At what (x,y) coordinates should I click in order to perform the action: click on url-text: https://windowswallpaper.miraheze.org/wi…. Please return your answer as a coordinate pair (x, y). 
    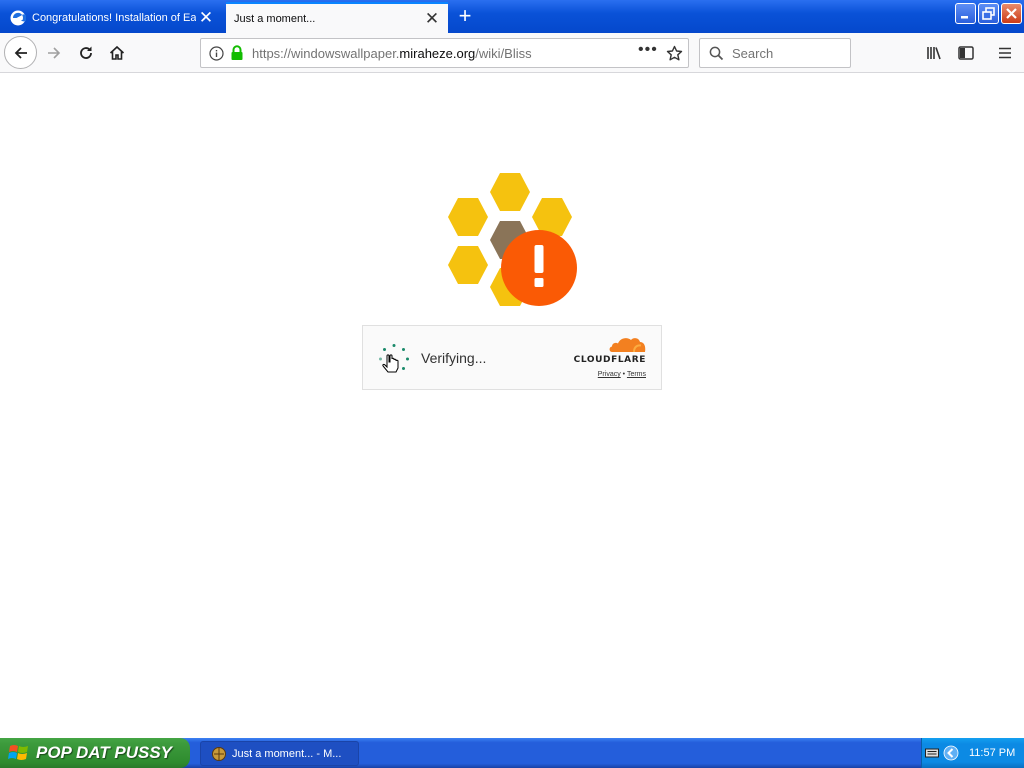
    Looking at the image, I should click on (392, 53).